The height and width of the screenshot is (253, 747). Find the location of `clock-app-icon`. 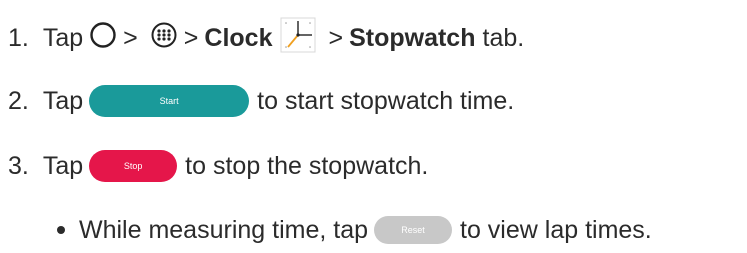

clock-app-icon is located at coordinates (298, 38).